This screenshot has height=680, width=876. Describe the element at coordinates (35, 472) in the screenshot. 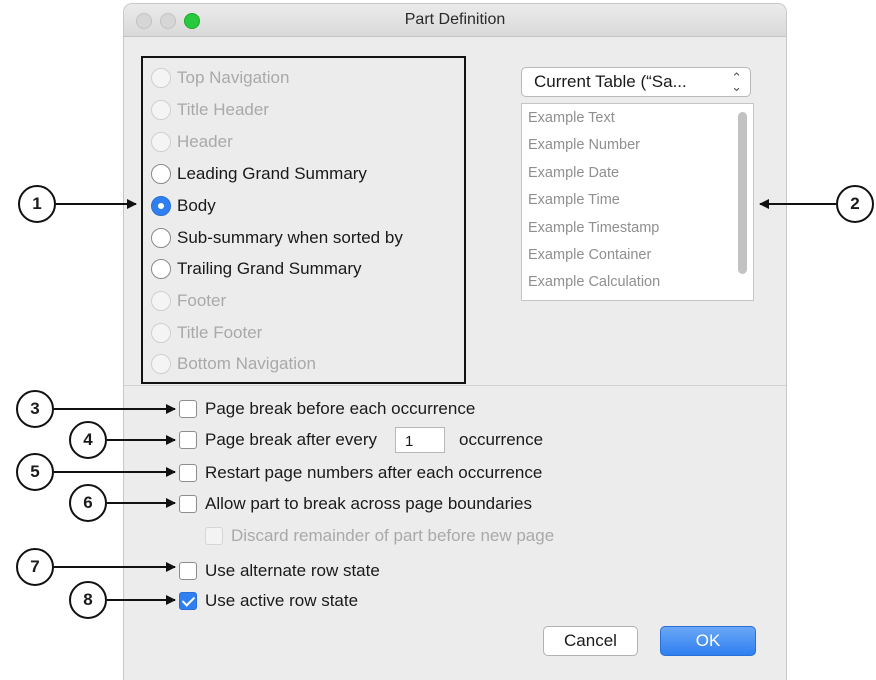

I see `callout-badge-5: 5` at that location.